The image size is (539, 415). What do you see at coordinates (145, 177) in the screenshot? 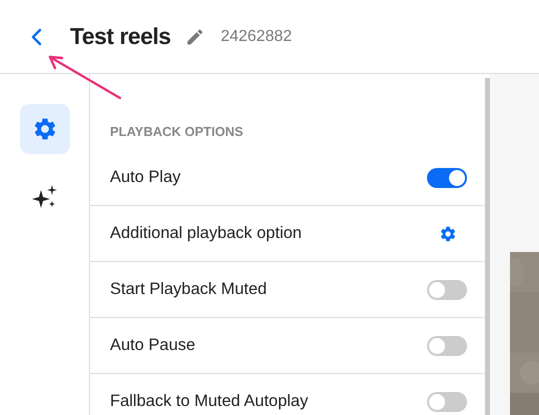
I see `option-label: Auto Play` at bounding box center [145, 177].